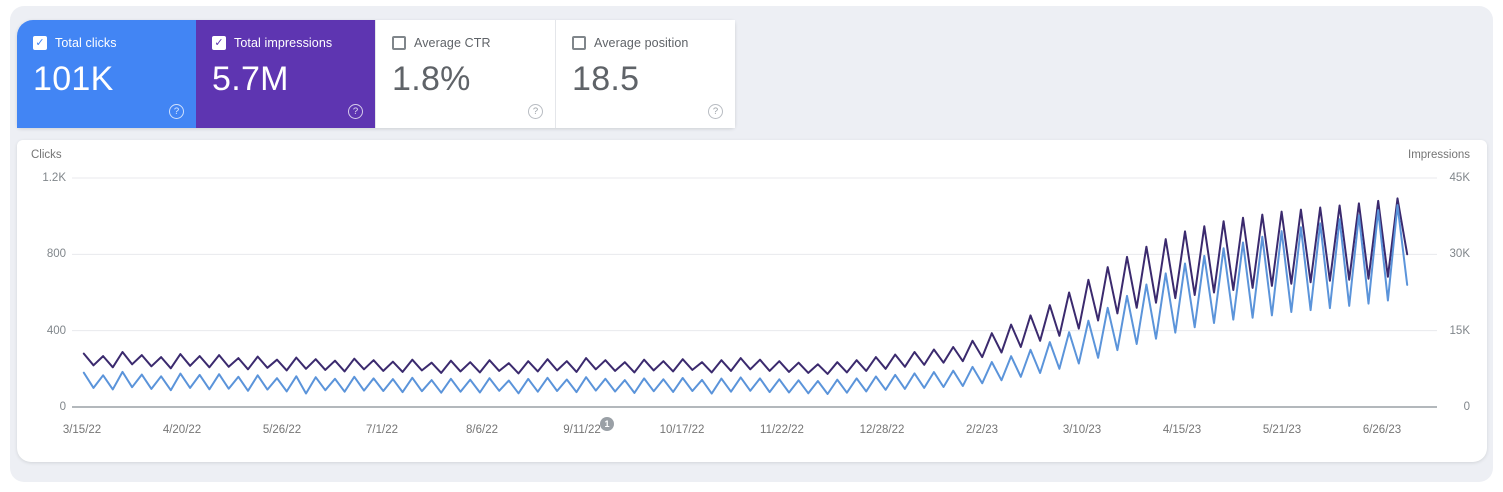  What do you see at coordinates (1459, 330) in the screenshot?
I see `axis-tick-label: 15K` at bounding box center [1459, 330].